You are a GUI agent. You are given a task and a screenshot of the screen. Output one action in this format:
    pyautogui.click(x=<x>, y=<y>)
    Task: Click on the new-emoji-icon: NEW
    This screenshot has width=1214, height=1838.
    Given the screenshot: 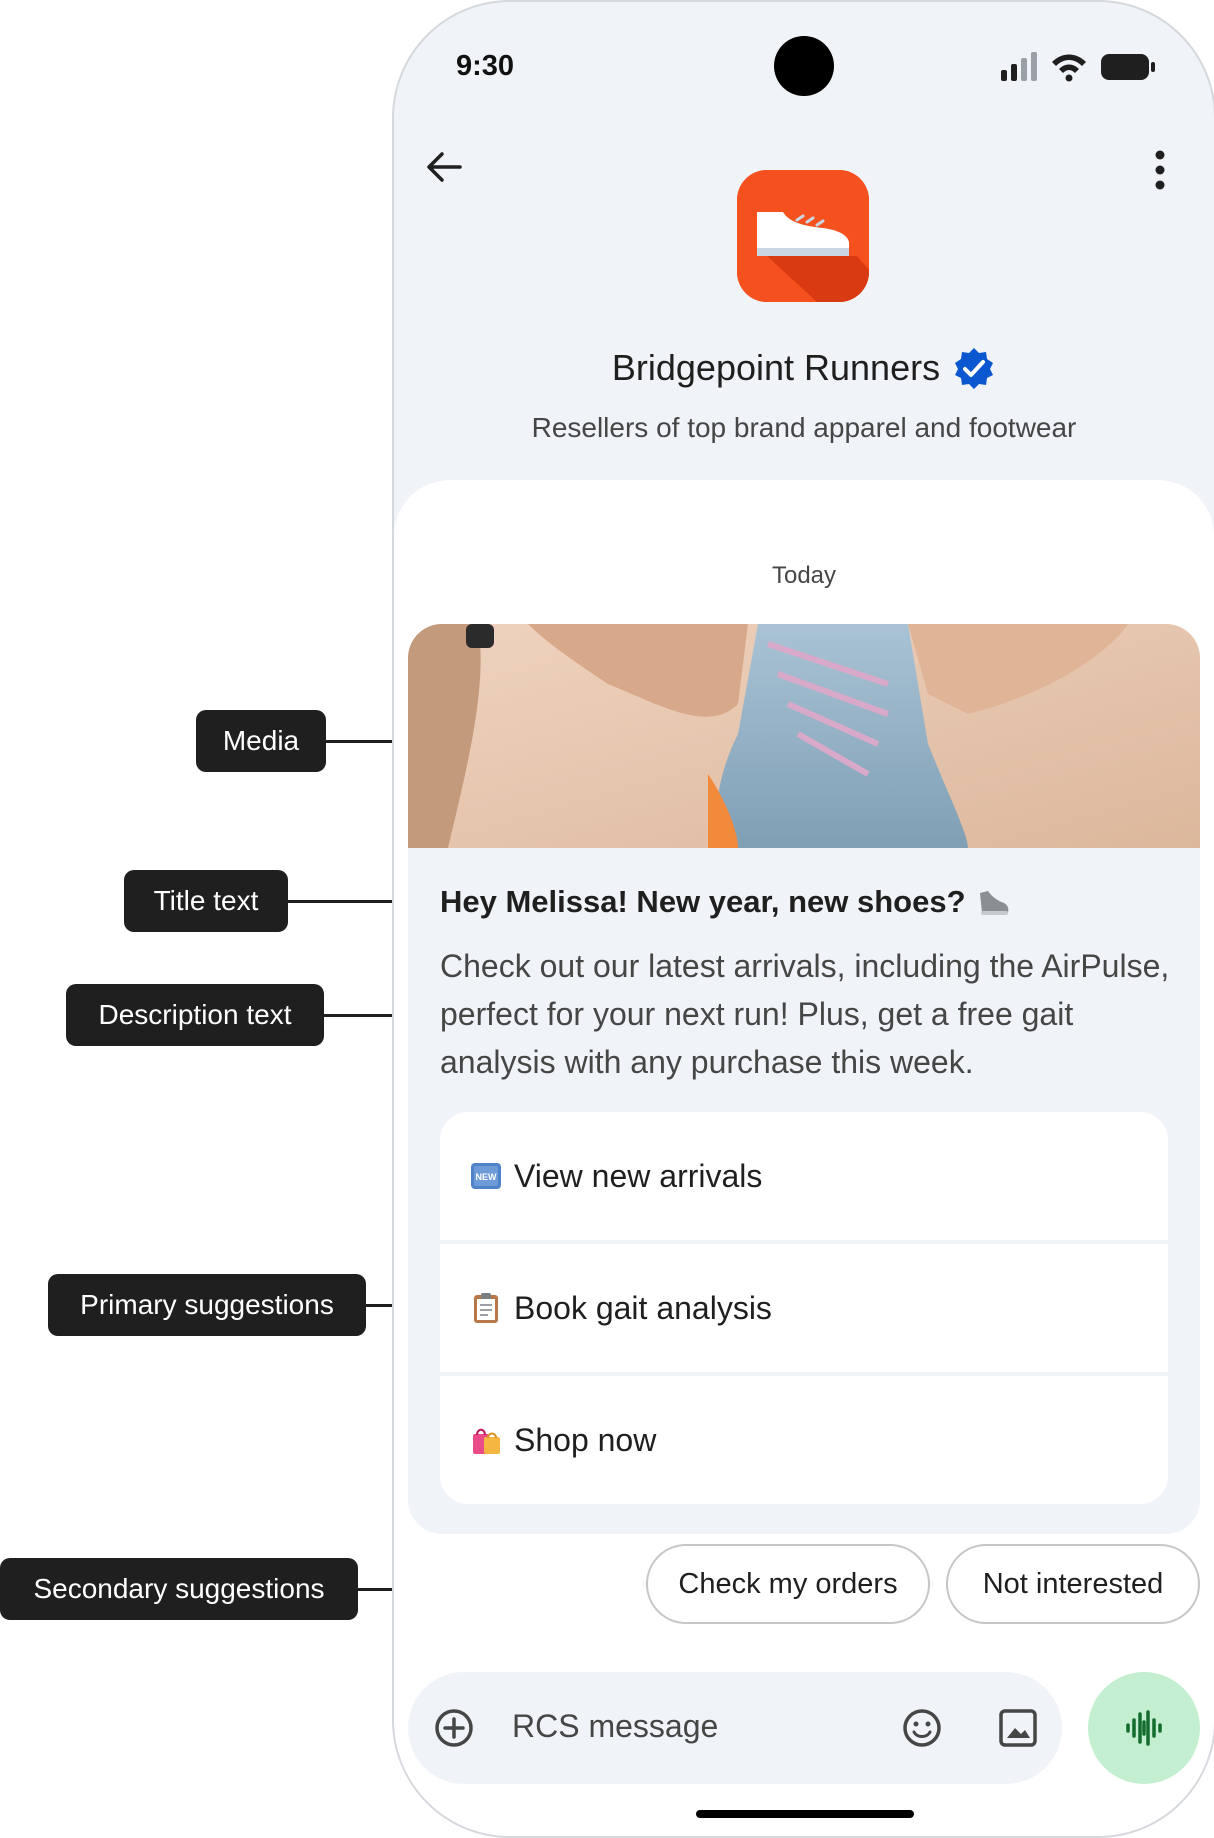 What is the action you would take?
    pyautogui.click(x=486, y=1176)
    